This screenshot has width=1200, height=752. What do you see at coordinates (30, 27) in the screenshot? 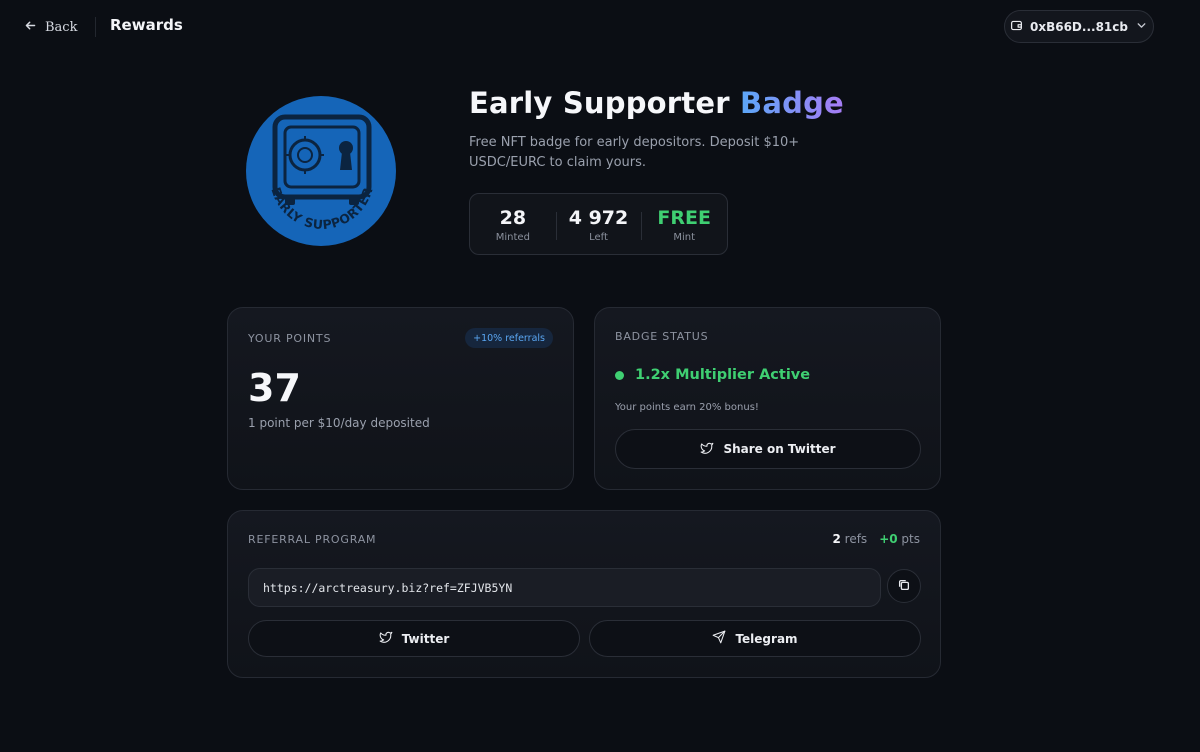
I see `arrow-left-icon` at bounding box center [30, 27].